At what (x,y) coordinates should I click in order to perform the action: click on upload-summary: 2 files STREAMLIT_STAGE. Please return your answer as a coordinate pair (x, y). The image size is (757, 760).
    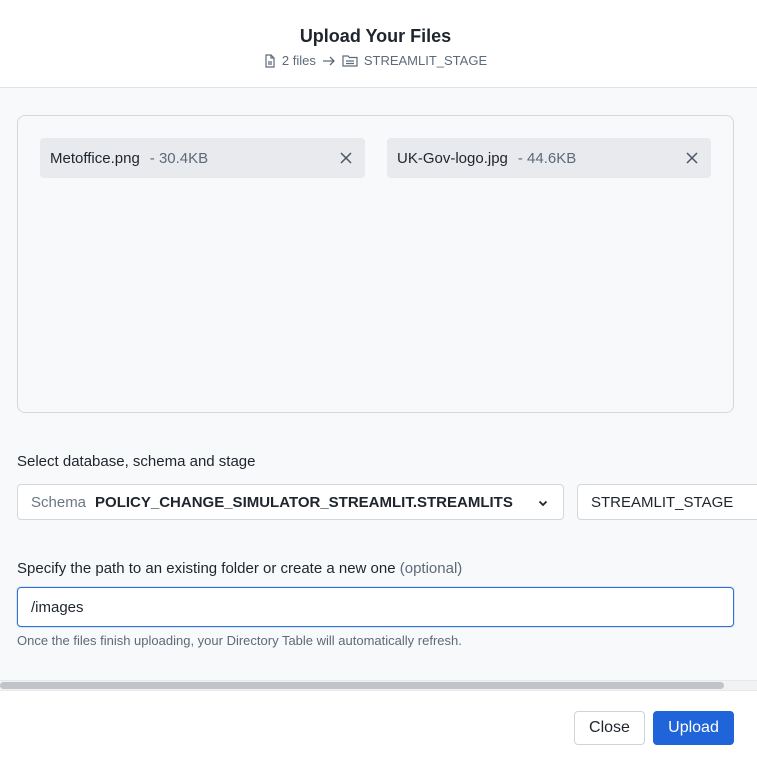
    Looking at the image, I should click on (375, 60).